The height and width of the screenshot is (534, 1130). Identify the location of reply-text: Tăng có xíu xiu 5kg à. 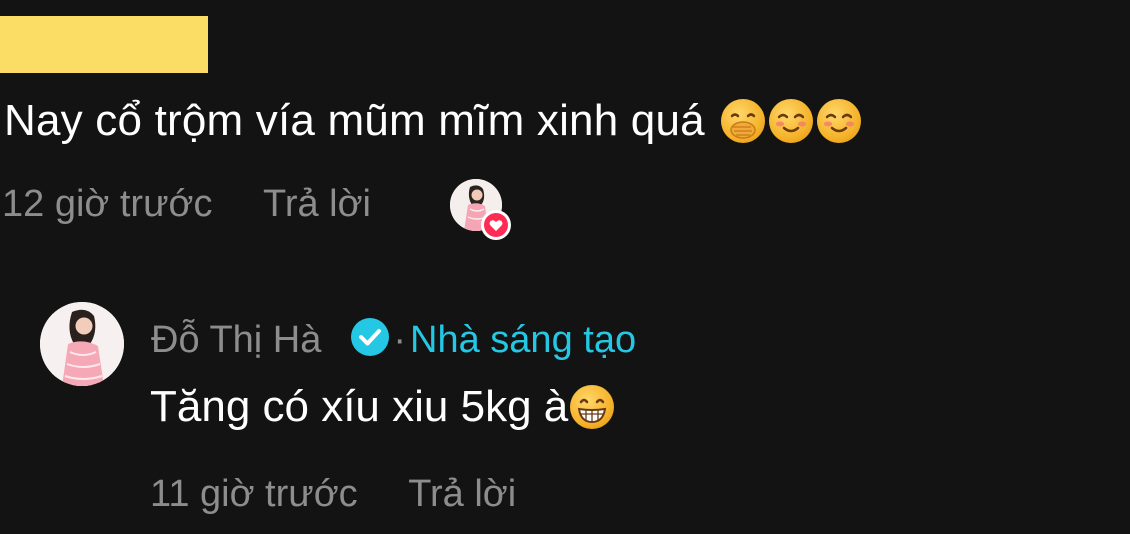
(382, 407).